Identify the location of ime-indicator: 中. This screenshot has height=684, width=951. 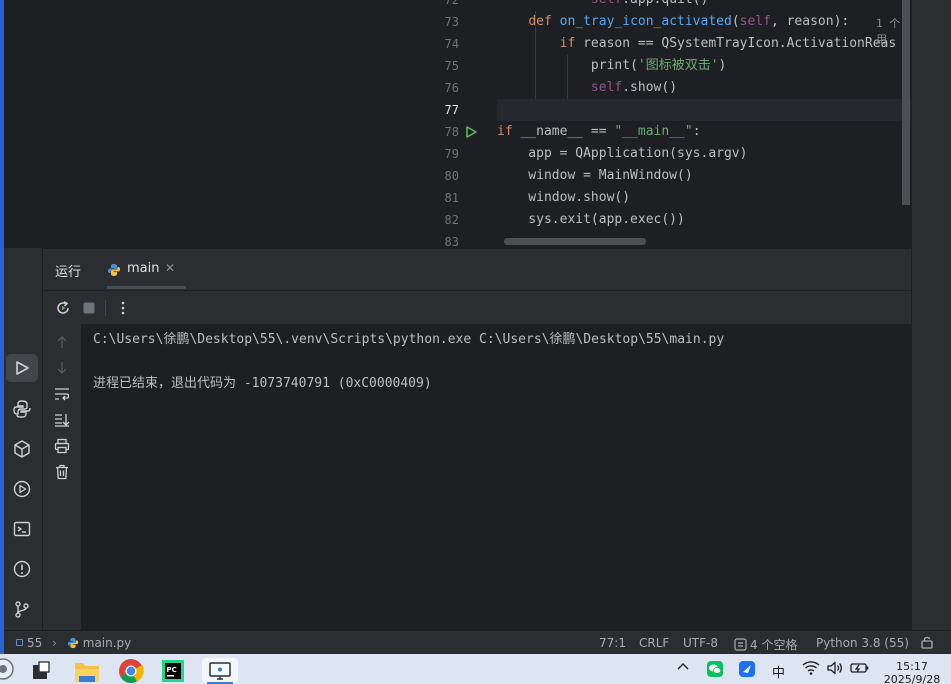
(778, 671).